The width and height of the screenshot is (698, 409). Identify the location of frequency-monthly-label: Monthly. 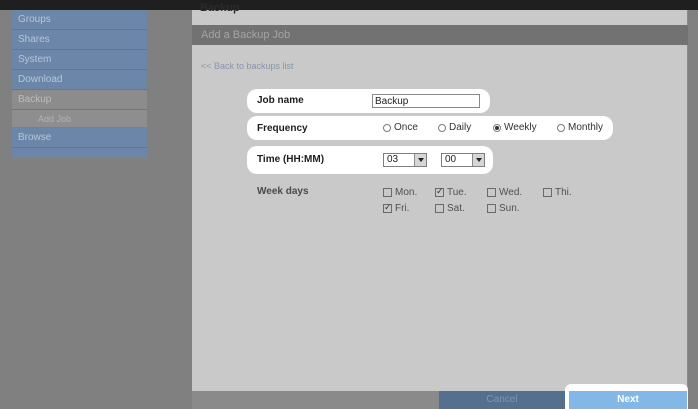
(586, 127).